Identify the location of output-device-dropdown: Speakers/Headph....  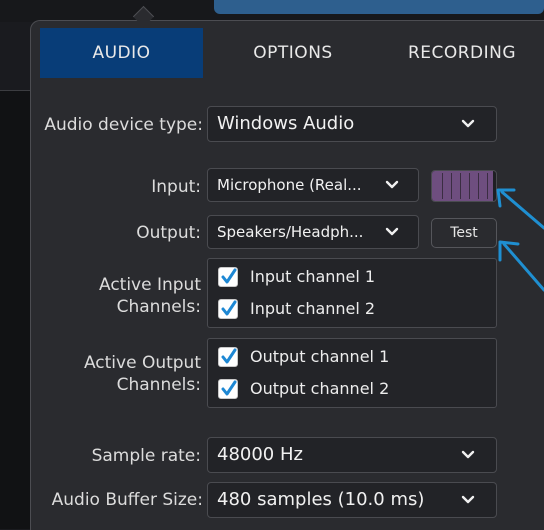
(313, 232).